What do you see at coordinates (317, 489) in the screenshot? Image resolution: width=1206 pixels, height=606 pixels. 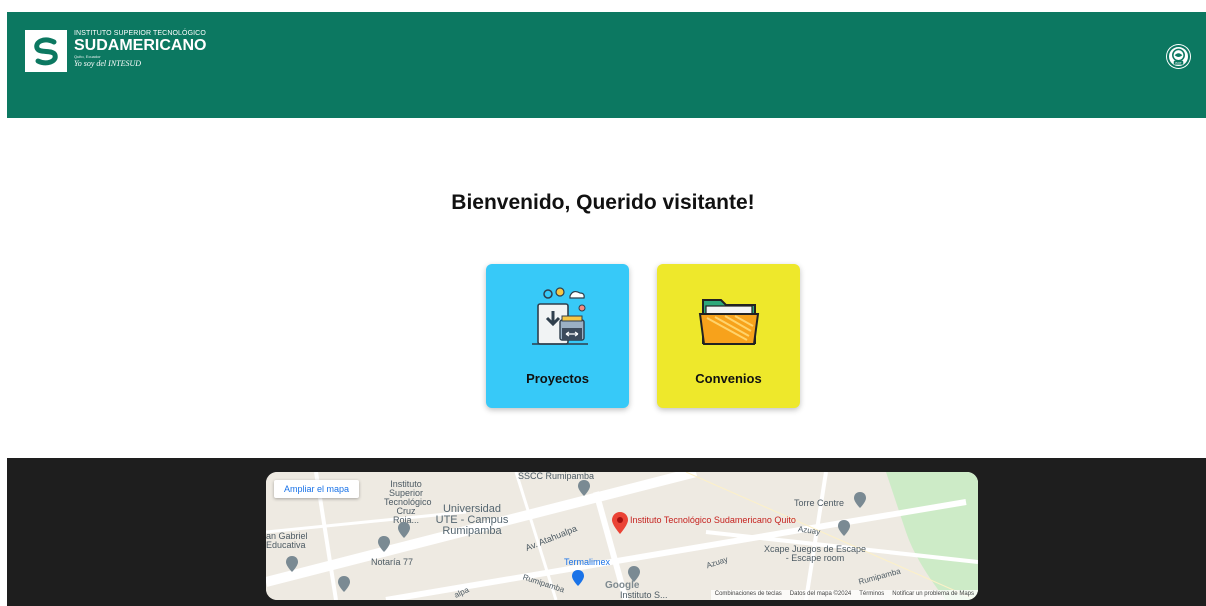 I see `enlarge-map-link: Ampliar el mapa` at bounding box center [317, 489].